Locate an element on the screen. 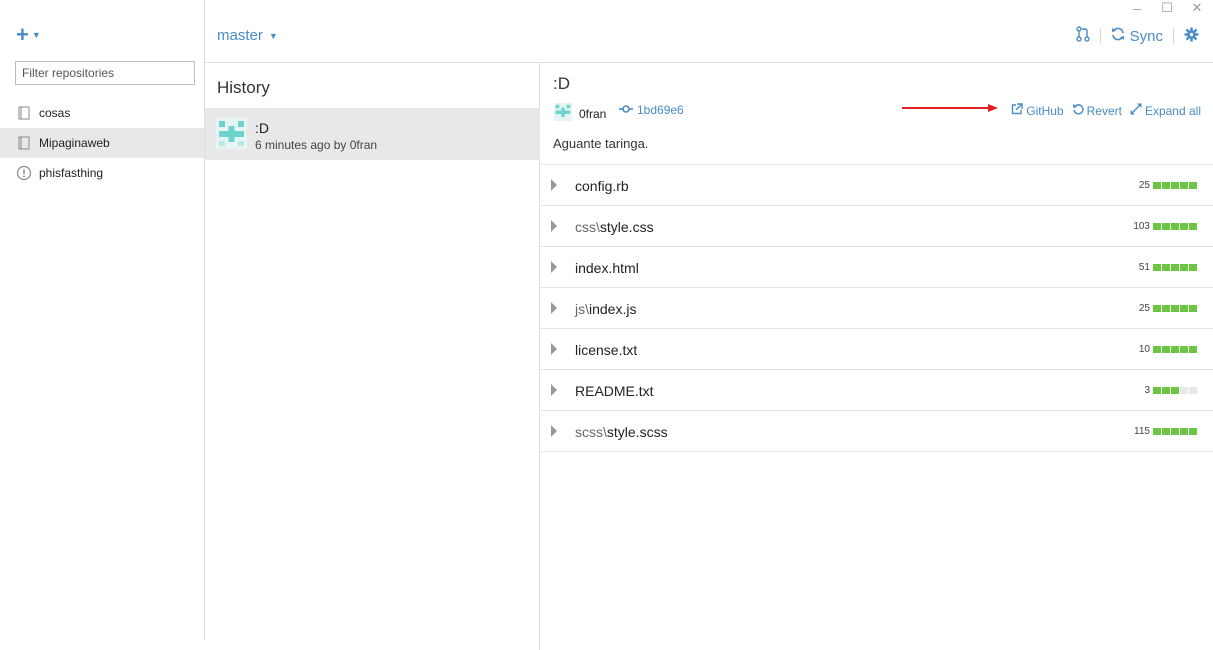 This screenshot has width=1213, height=650. branch-selector: master ▼ is located at coordinates (247, 35).